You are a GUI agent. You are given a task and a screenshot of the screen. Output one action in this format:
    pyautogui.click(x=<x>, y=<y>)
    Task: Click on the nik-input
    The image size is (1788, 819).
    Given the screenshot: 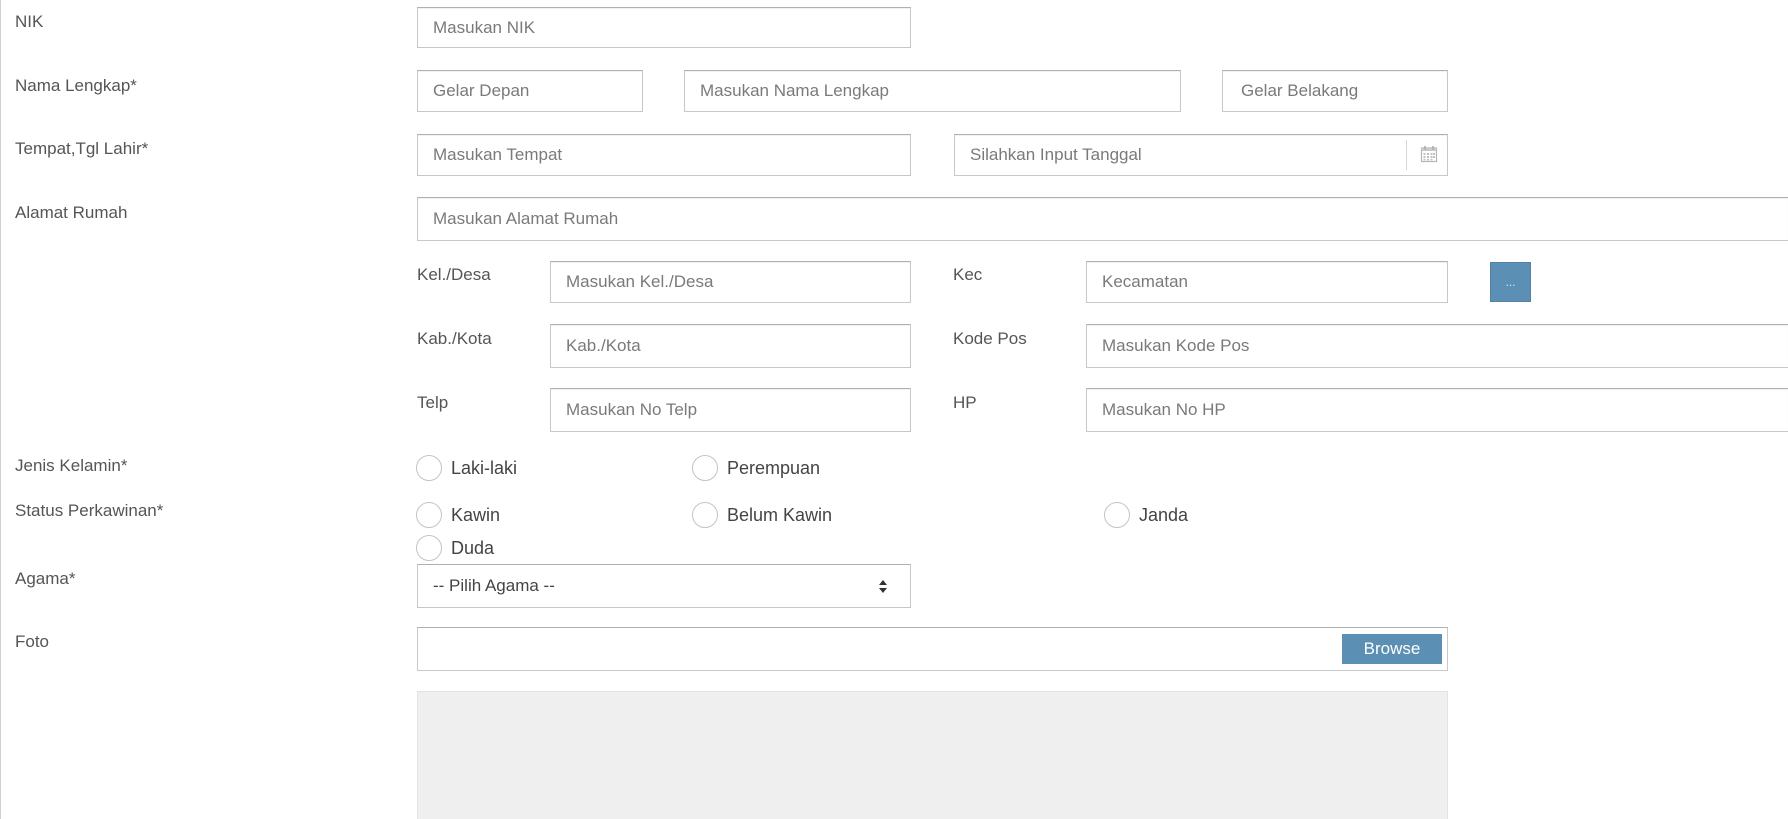 What is the action you would take?
    pyautogui.click(x=664, y=27)
    